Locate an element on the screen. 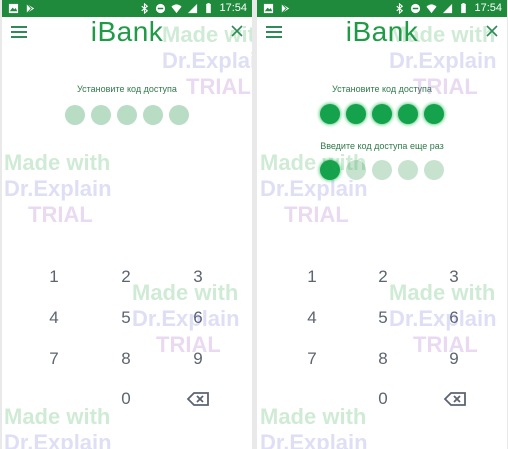 Image resolution: width=508 pixels, height=449 pixels. watermark: Made with Dr.Explain TRIAL is located at coordinates (58, 189).